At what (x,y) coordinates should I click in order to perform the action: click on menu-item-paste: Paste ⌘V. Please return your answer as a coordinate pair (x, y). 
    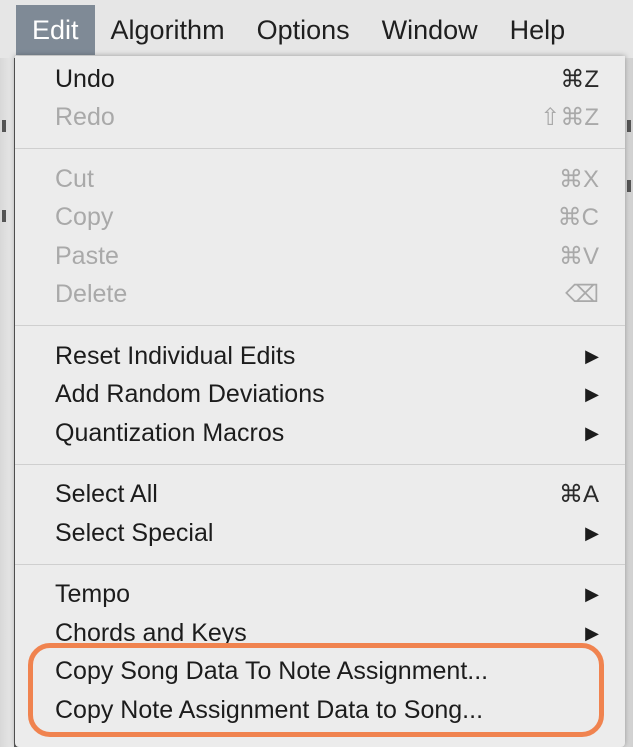
    Looking at the image, I should click on (320, 256).